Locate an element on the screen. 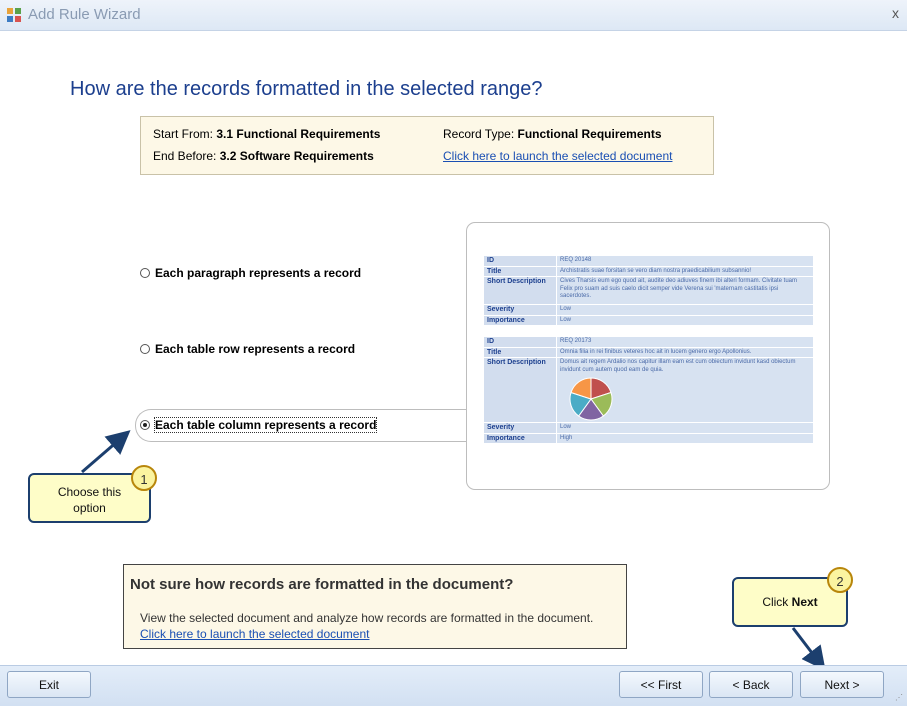  exit-button-label: Exit is located at coordinates (48, 685).